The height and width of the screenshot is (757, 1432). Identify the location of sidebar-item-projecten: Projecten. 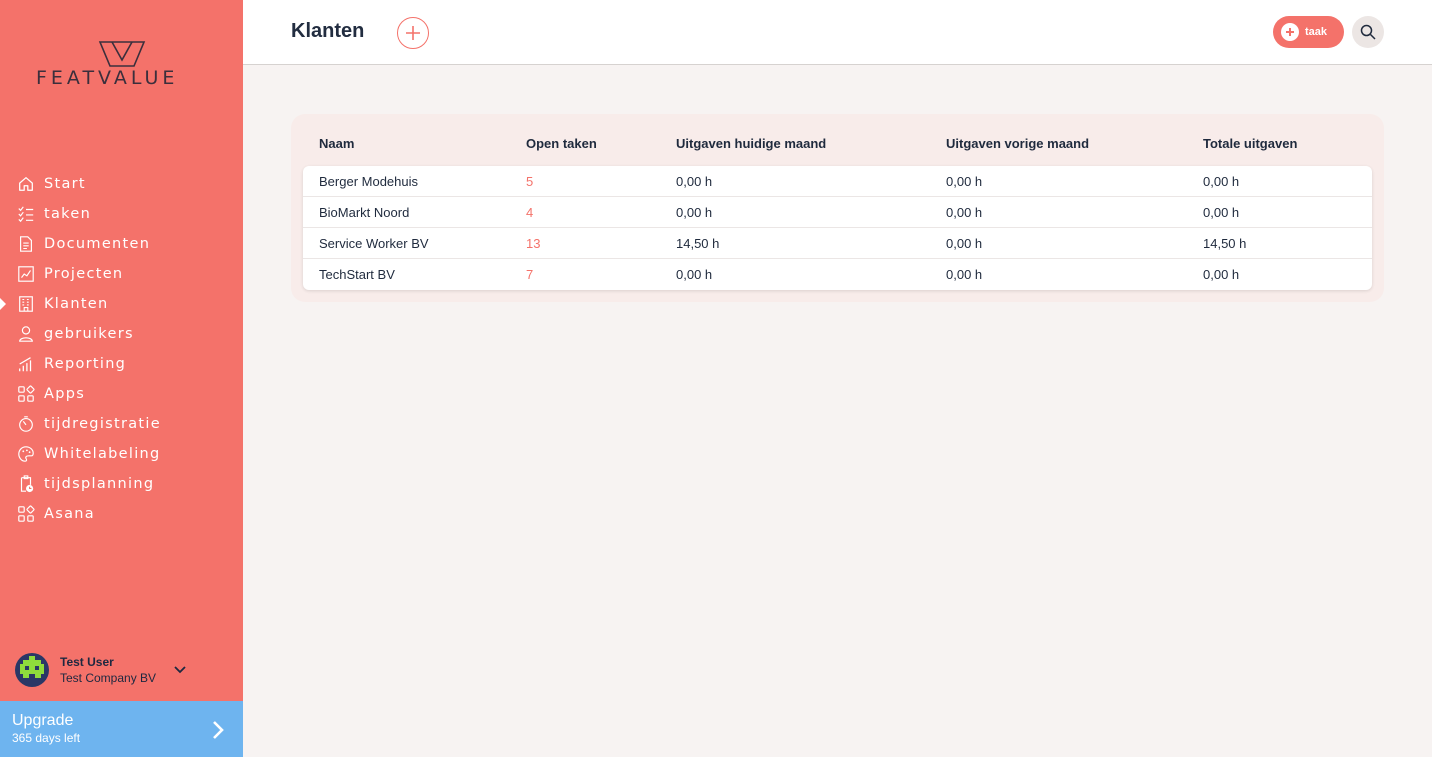
(121, 274).